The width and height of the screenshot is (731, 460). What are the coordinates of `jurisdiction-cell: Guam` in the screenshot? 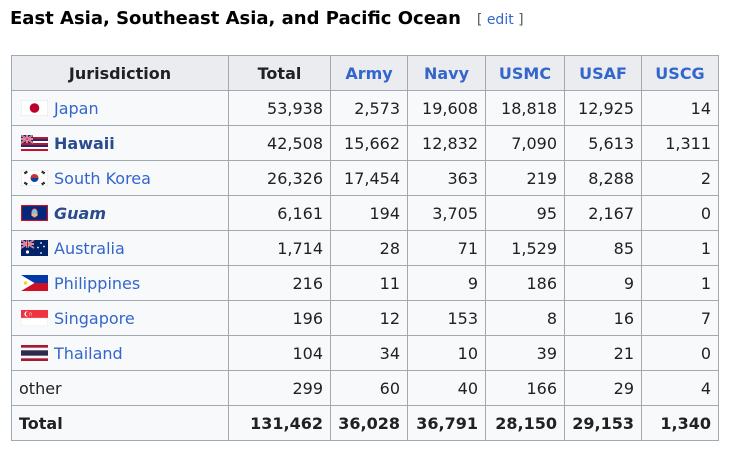 It's located at (120, 213).